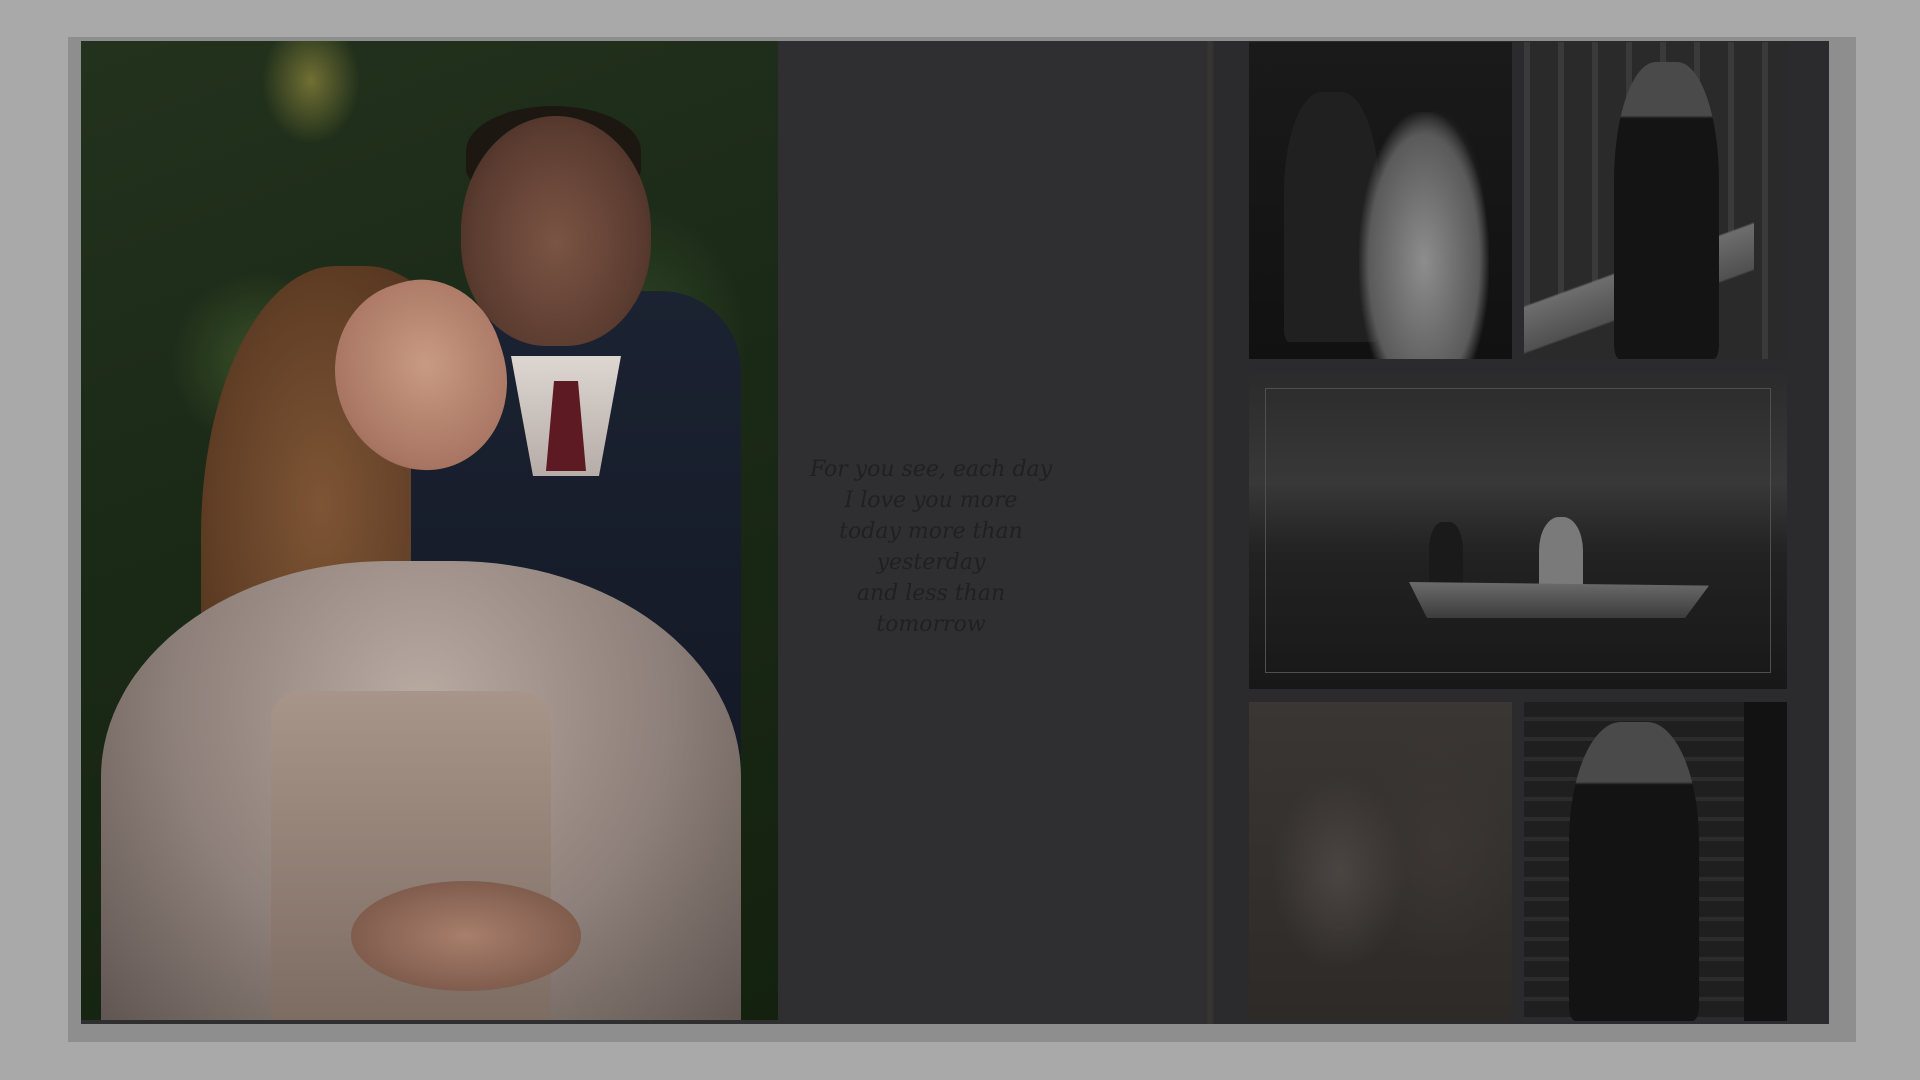 Image resolution: width=1920 pixels, height=1080 pixels. Describe the element at coordinates (931, 562) in the screenshot. I see `verse-line: yesterday` at that location.